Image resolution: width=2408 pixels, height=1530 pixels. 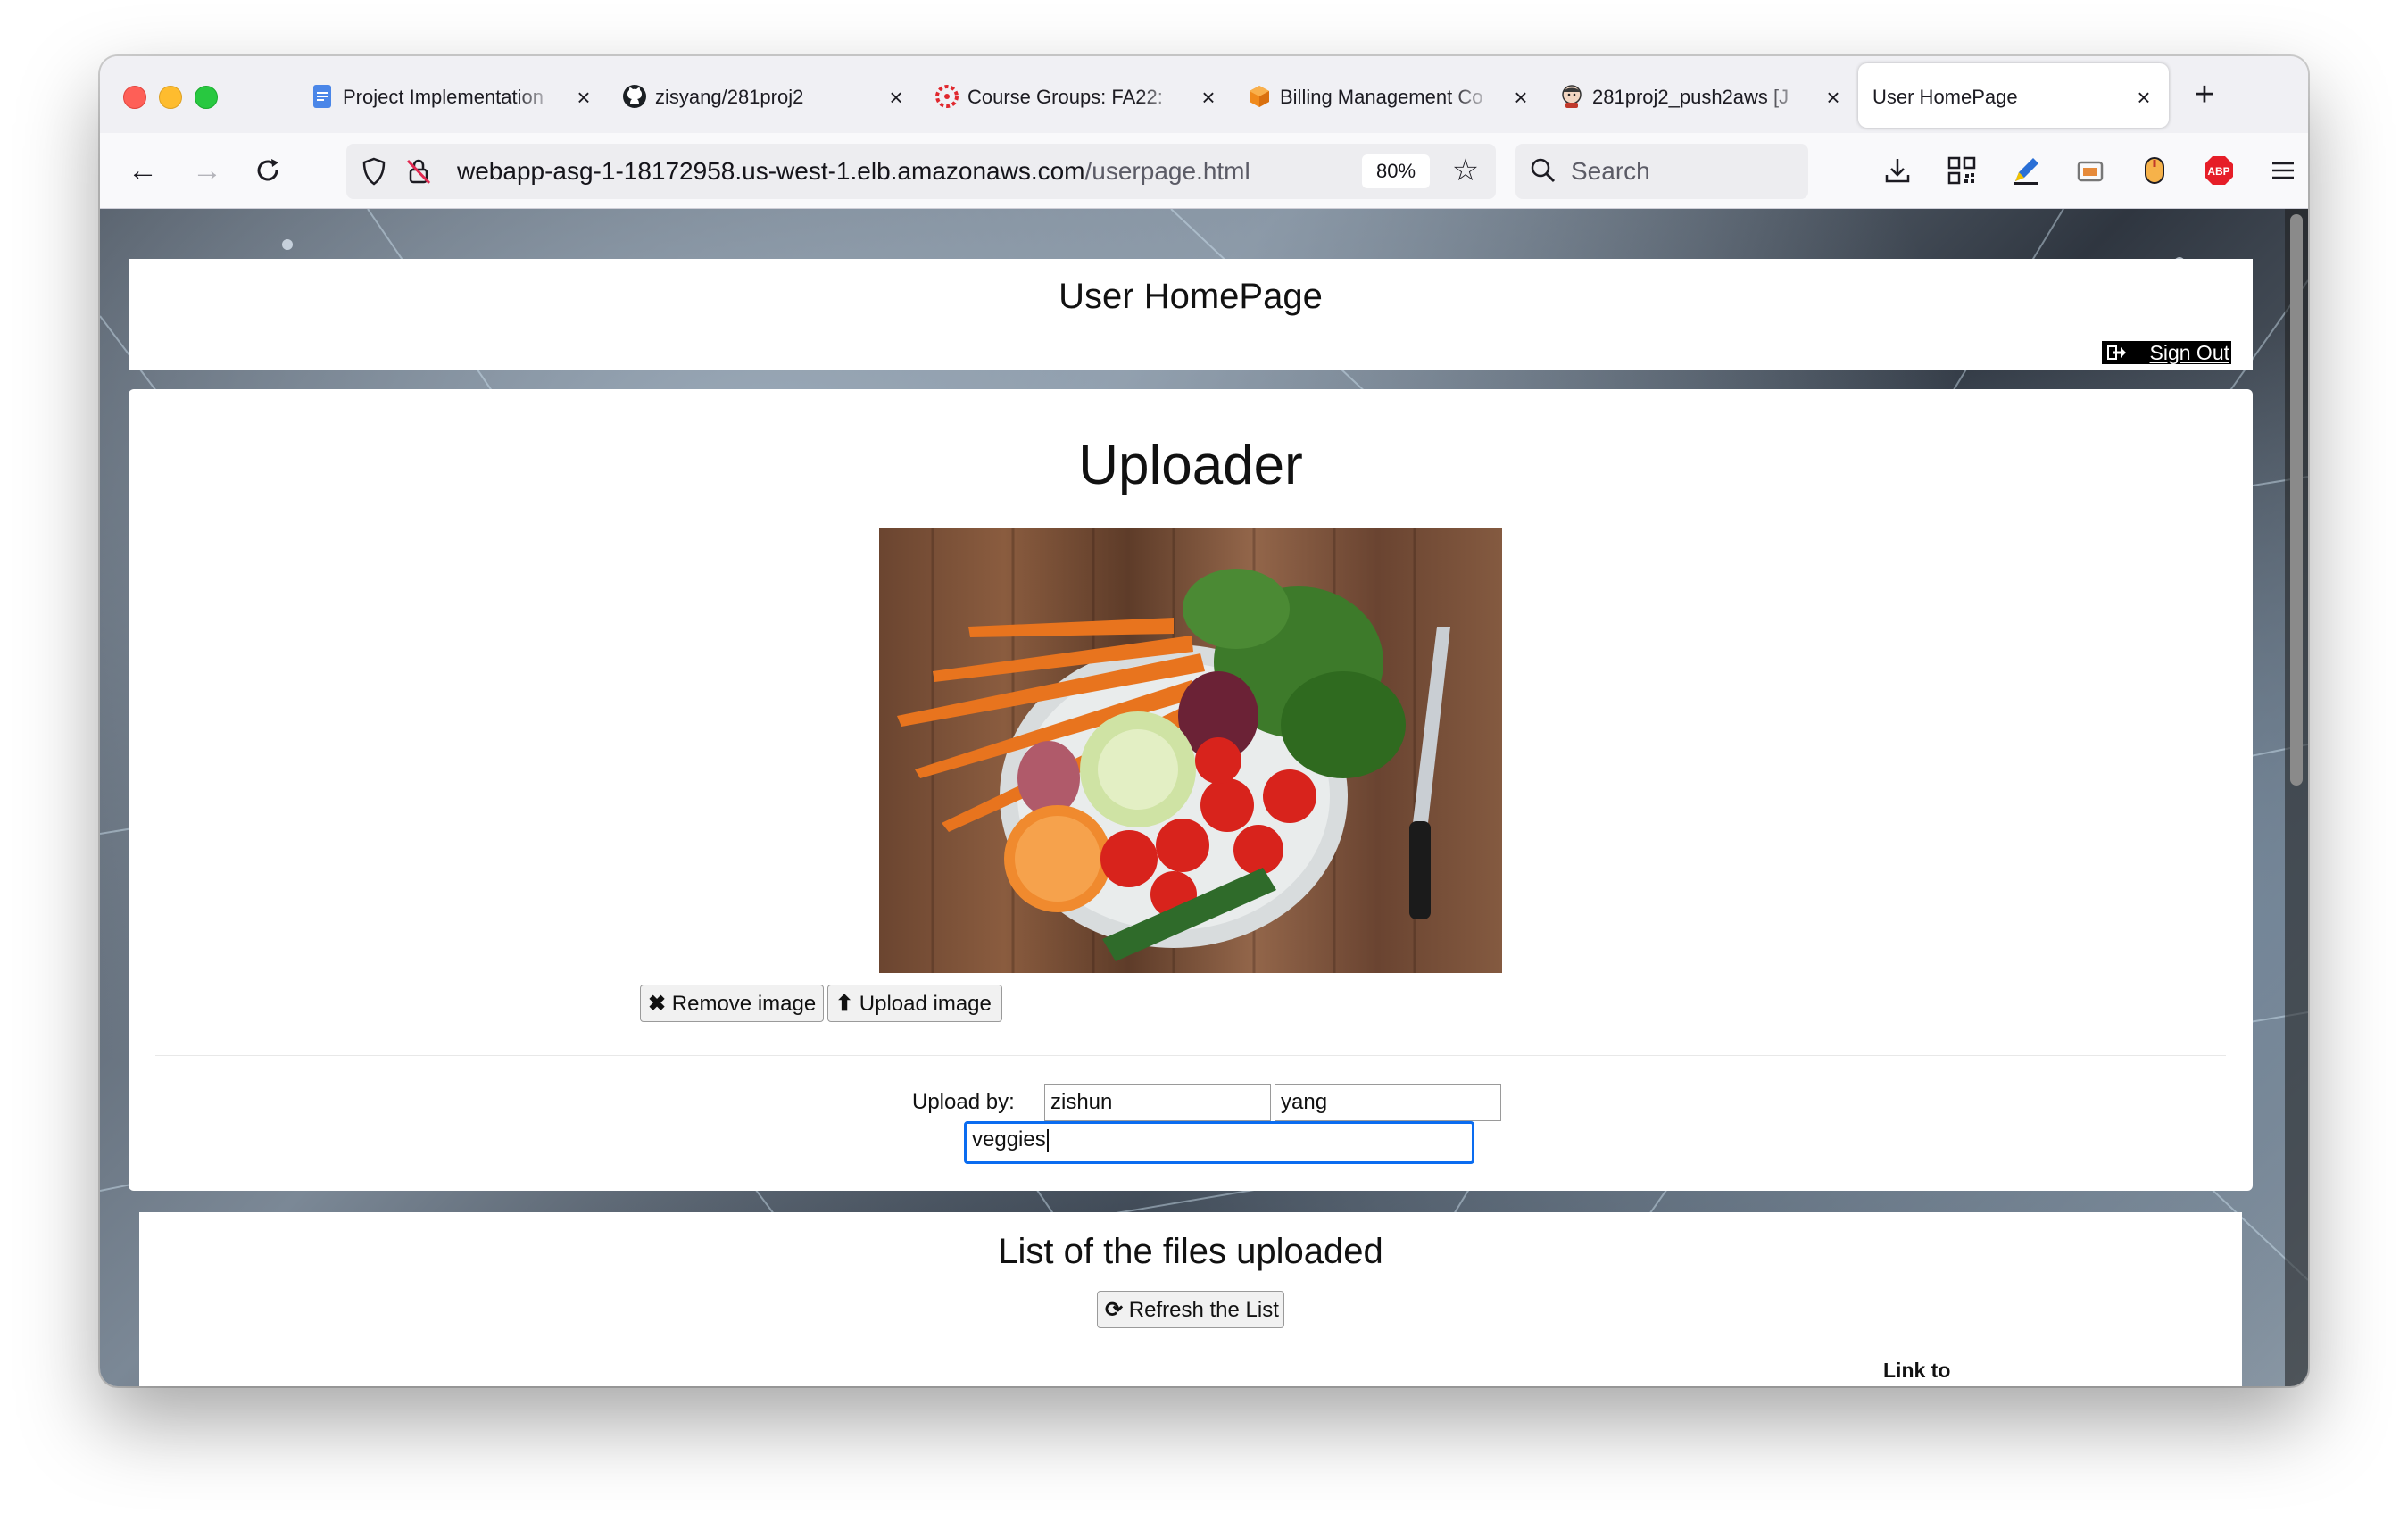 I want to click on tab-github: zisyang/281proj2 ×, so click(x=765, y=95).